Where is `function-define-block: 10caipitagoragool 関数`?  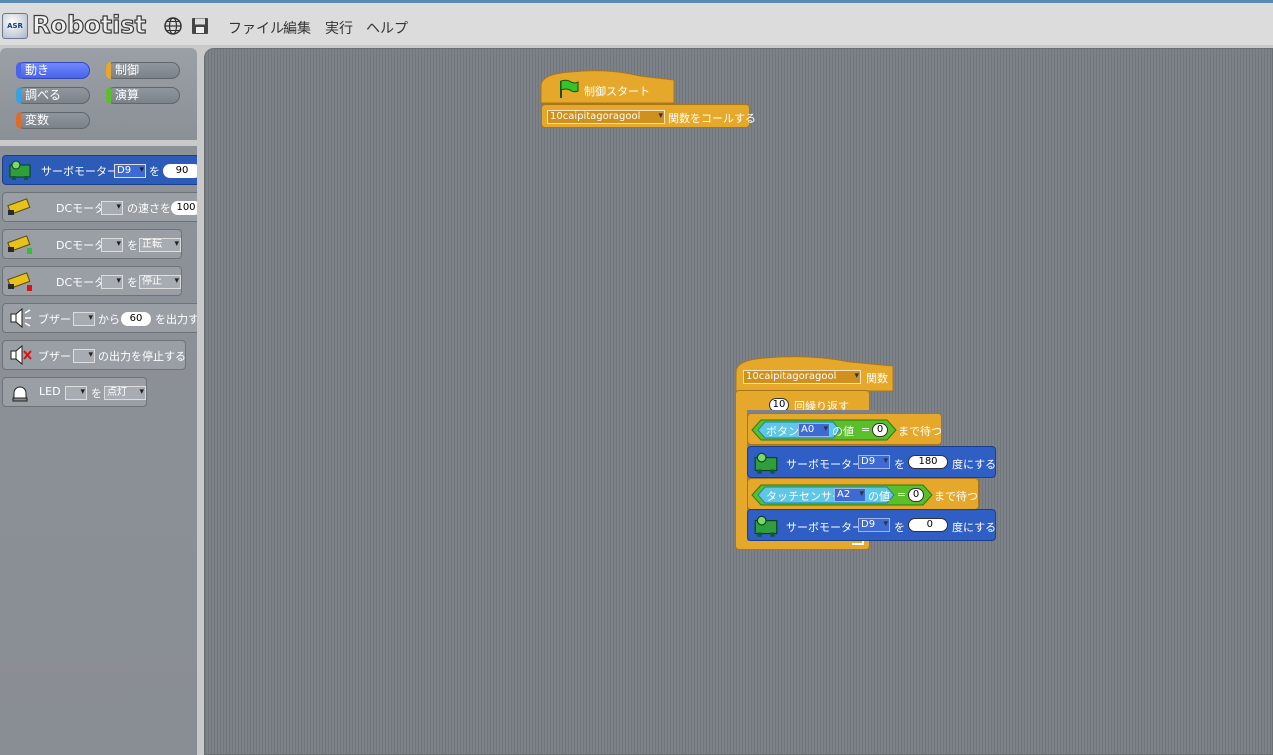
function-define-block: 10caipitagoragool 関数 is located at coordinates (815, 377).